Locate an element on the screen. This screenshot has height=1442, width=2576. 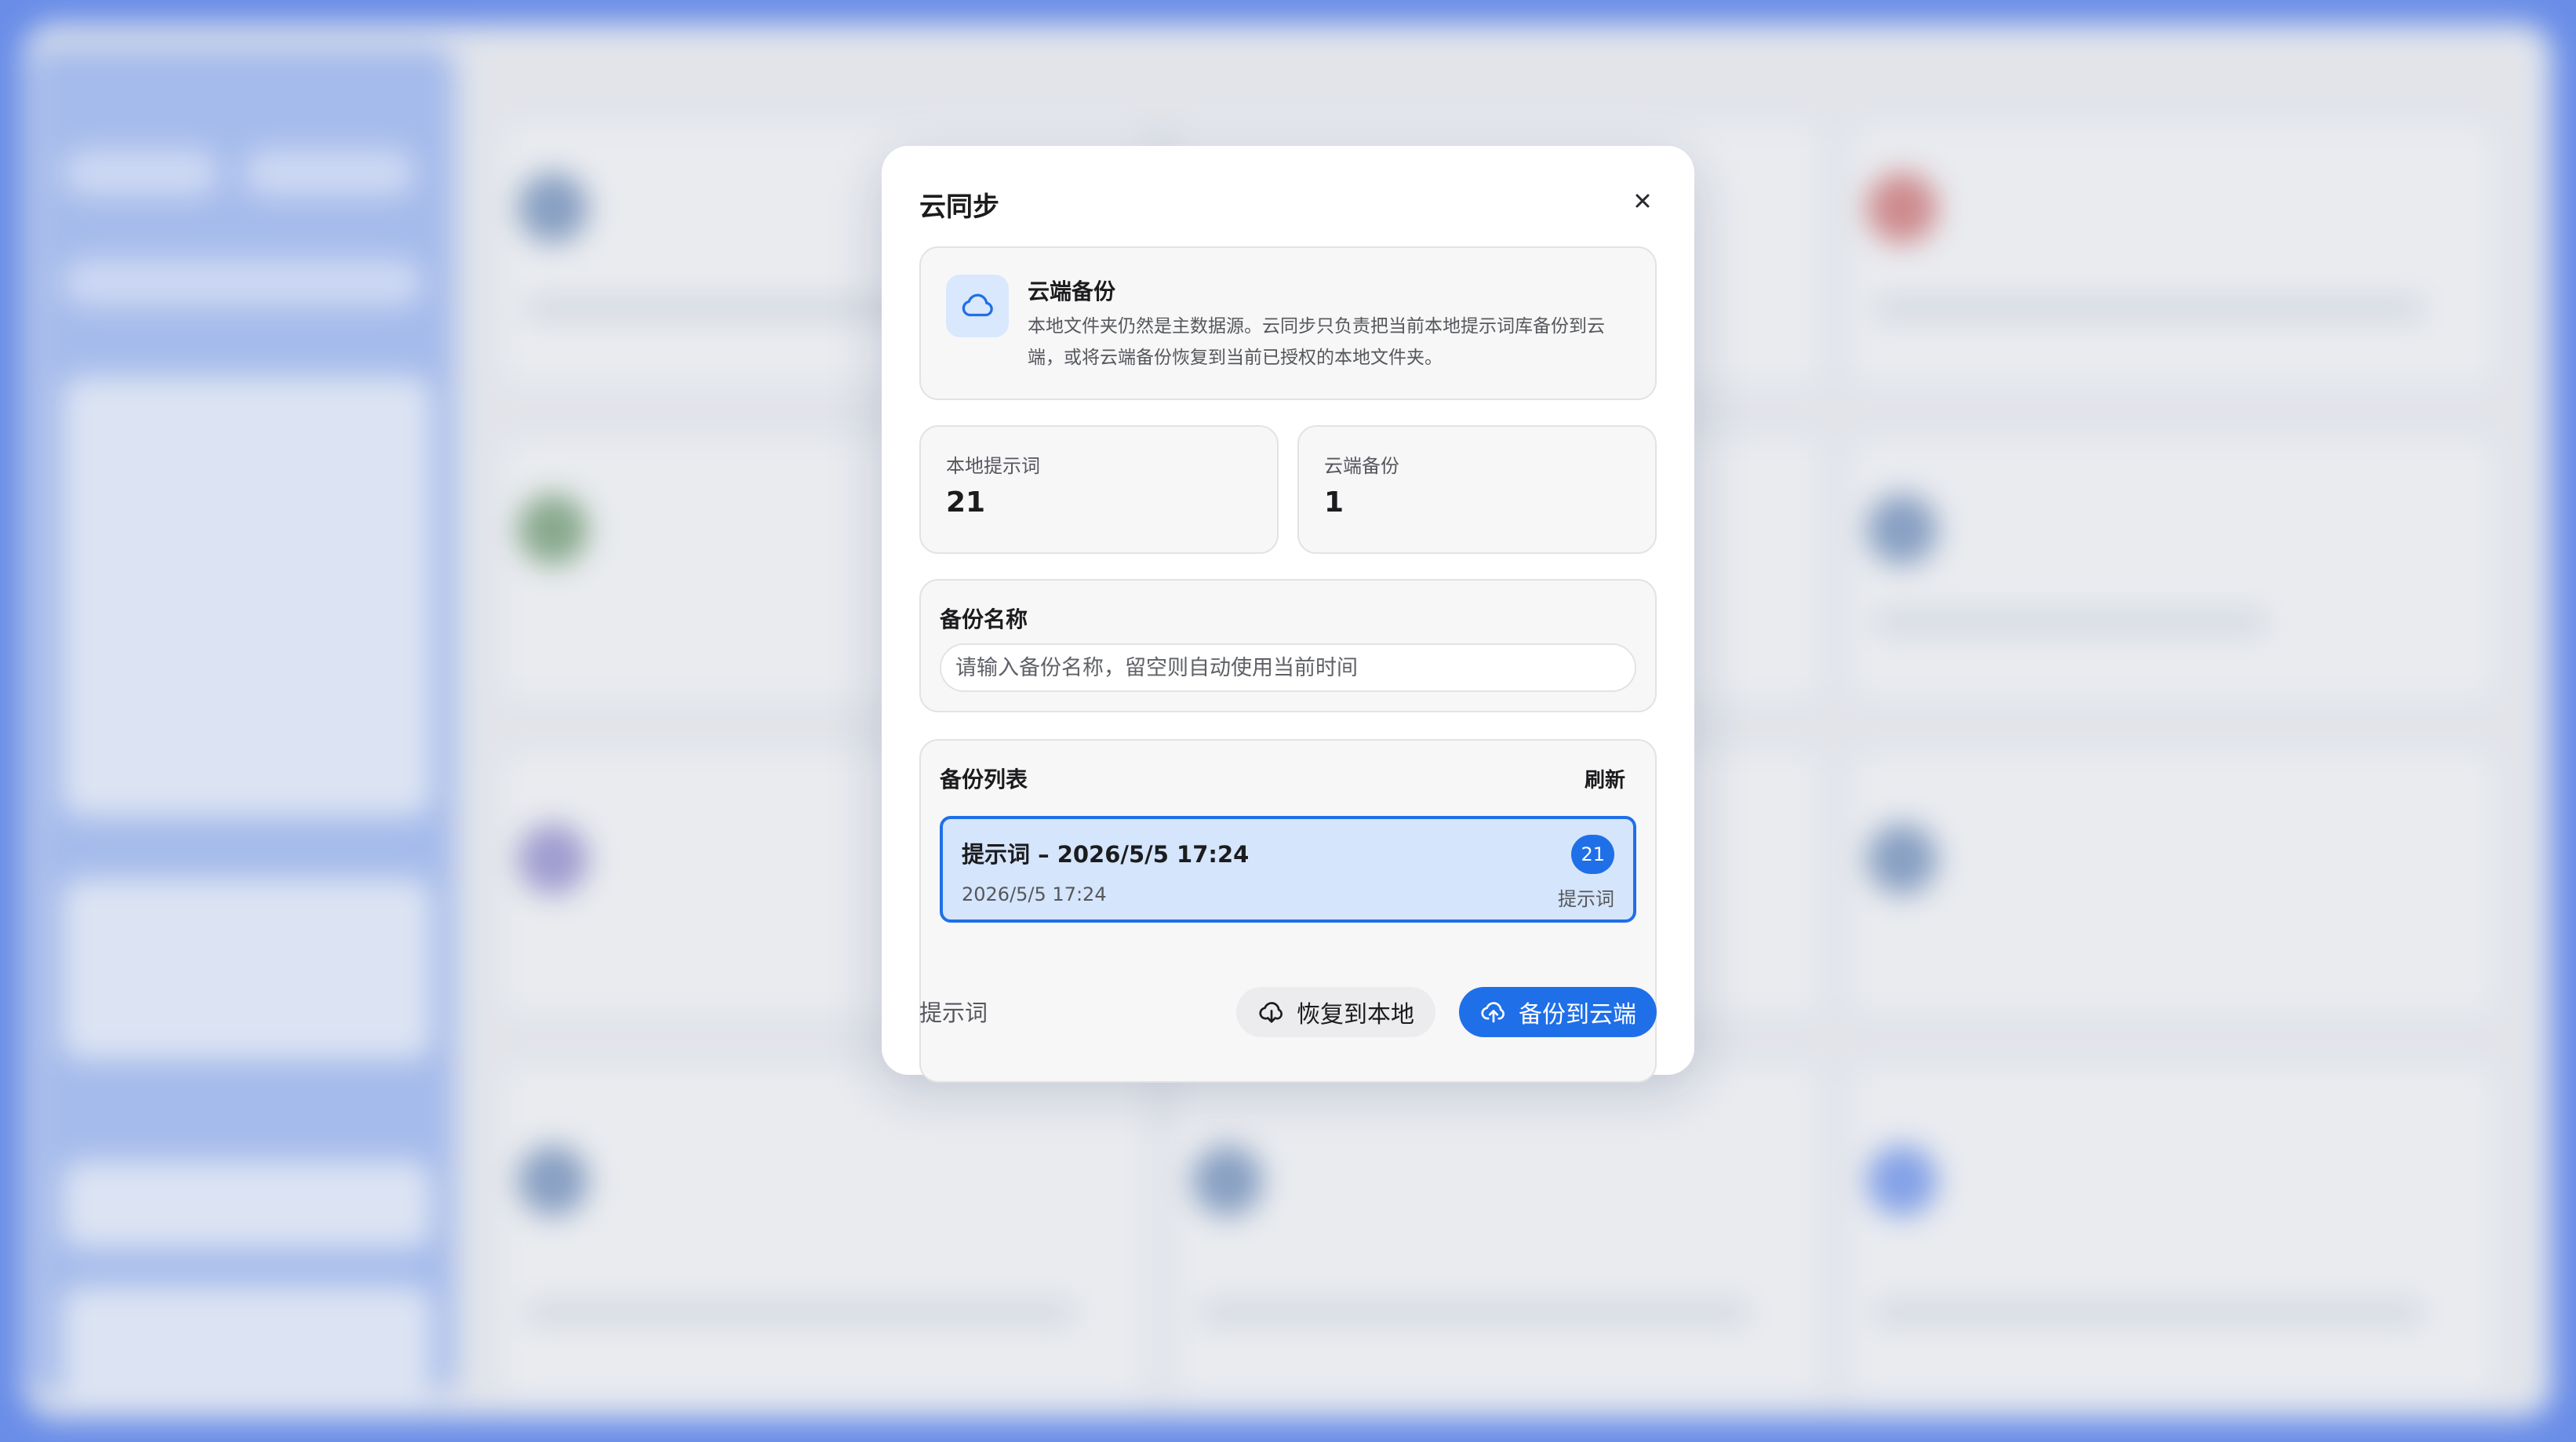
cloud-backups-count: 1 is located at coordinates (1334, 502).